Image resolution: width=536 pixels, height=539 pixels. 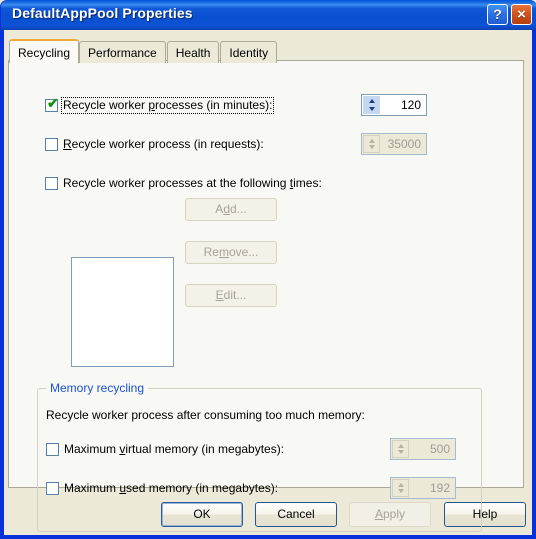 I want to click on recycle-minutes-spinner: 120, so click(x=394, y=105).